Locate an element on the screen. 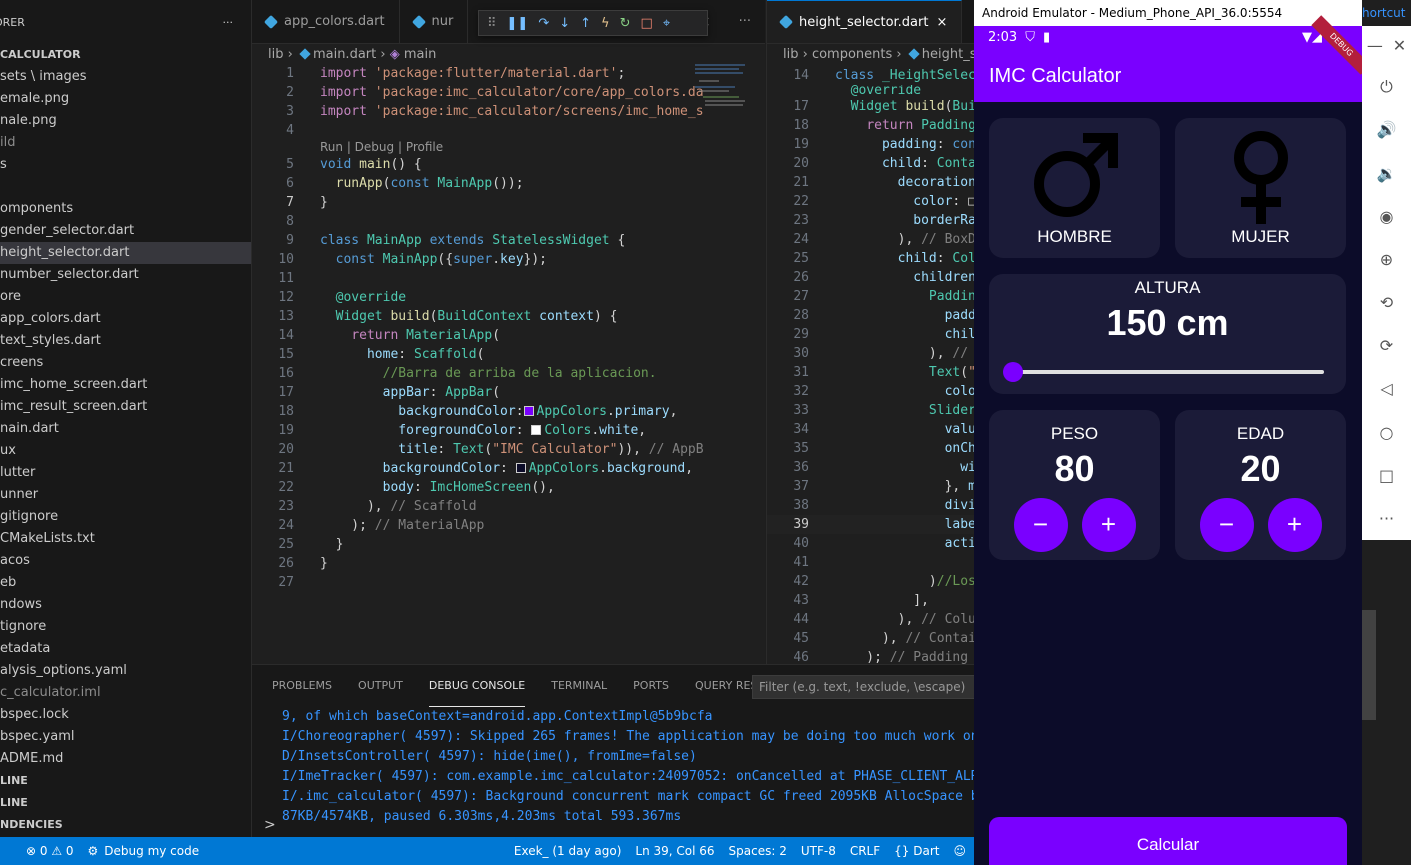 This screenshot has height=865, width=1411. tree-item: gitignore is located at coordinates (125, 517).